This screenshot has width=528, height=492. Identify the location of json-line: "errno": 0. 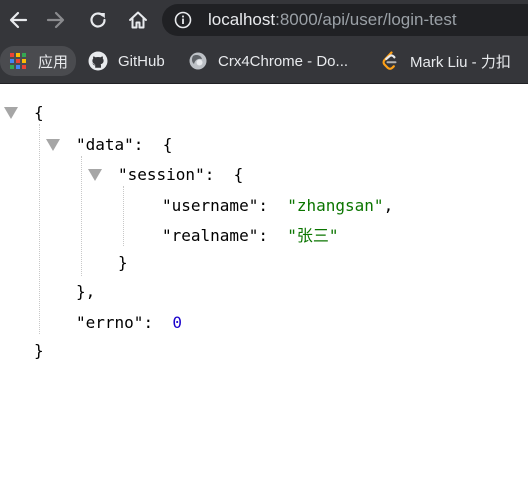
(129, 323).